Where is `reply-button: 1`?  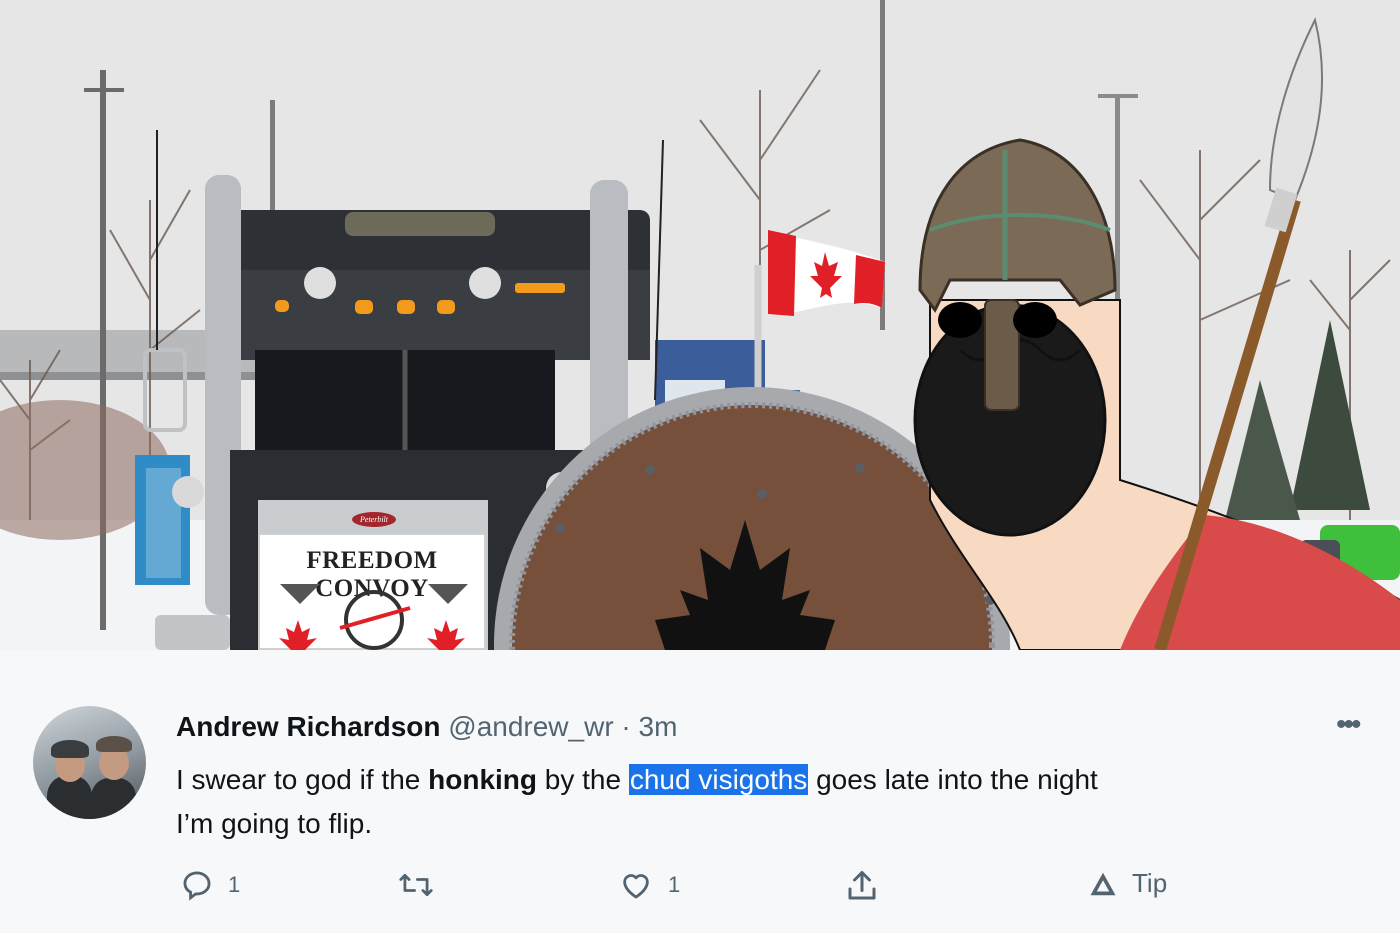 reply-button: 1 is located at coordinates (210, 885).